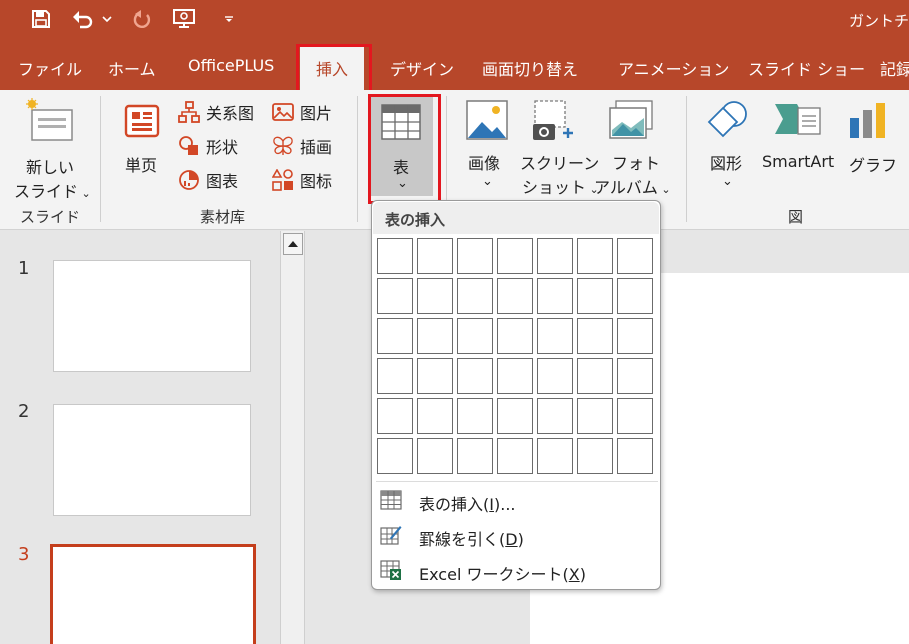 This screenshot has width=909, height=644. What do you see at coordinates (302, 146) in the screenshot?
I see `illustration-cn-button: 插画` at bounding box center [302, 146].